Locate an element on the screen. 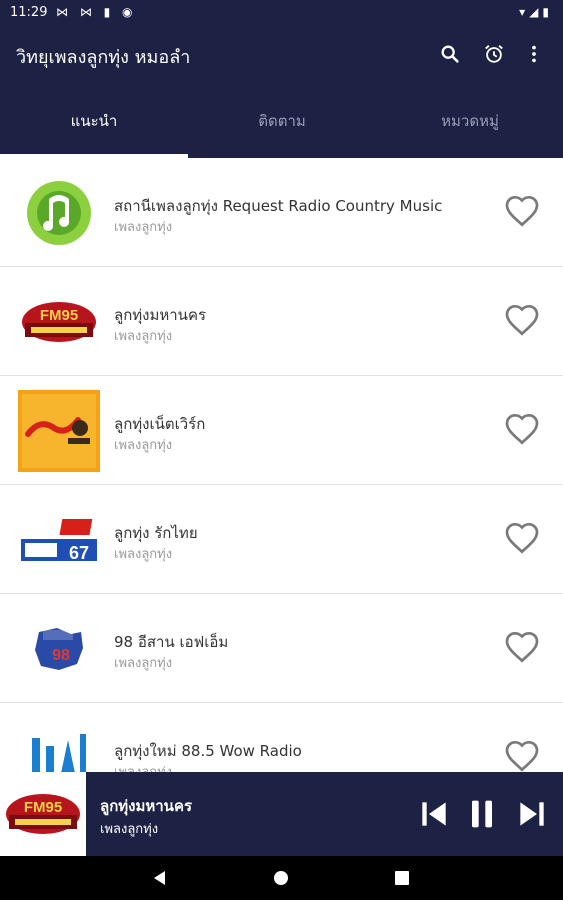 This screenshot has height=900, width=563. logo-text: 67 is located at coordinates (79, 553).